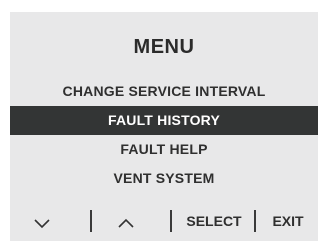 This screenshot has width=324, height=241. I want to click on menu-item-change-service-interval: CHANGE SERVICE INTERVAL, so click(164, 91).